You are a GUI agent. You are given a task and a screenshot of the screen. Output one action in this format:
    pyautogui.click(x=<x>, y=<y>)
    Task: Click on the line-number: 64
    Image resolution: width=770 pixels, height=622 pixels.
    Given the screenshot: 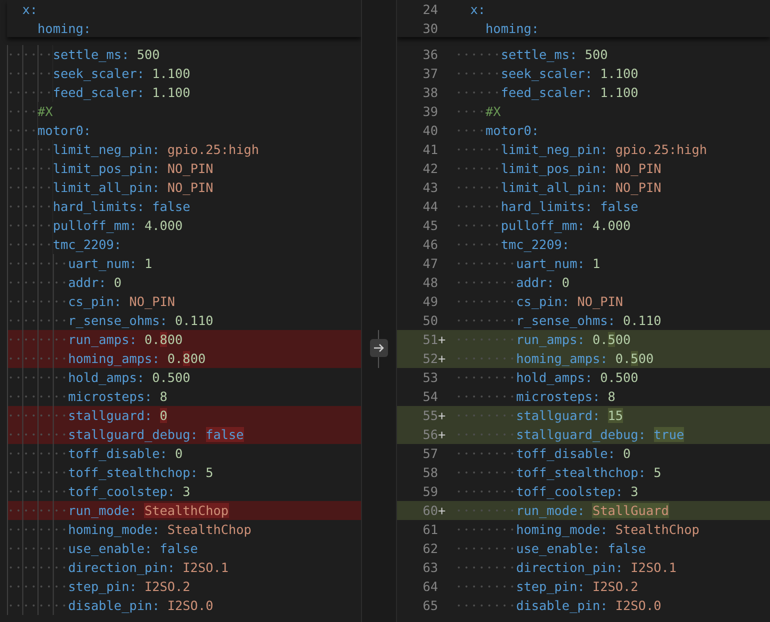 What is the action you would take?
    pyautogui.click(x=430, y=587)
    